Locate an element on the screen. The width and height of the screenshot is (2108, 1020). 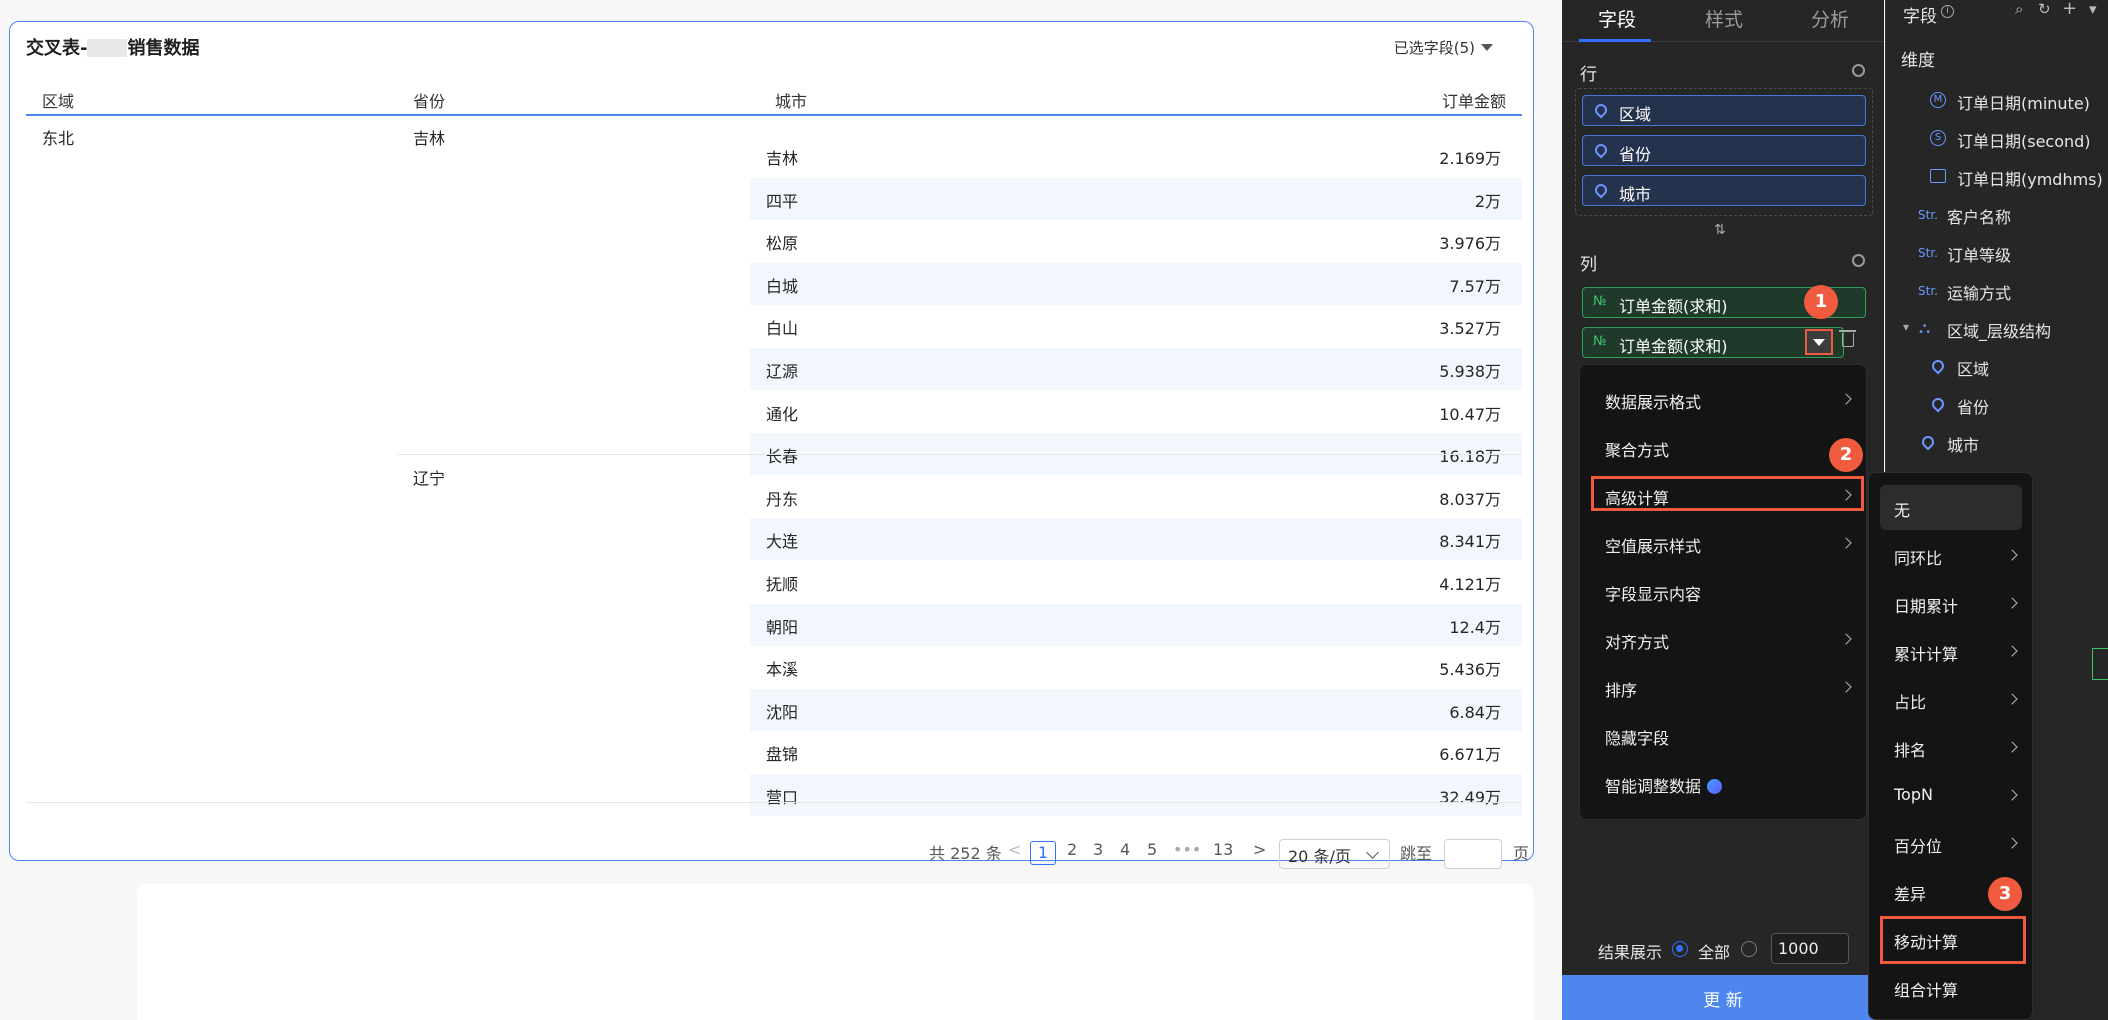
radio-all is located at coordinates (1680, 949).